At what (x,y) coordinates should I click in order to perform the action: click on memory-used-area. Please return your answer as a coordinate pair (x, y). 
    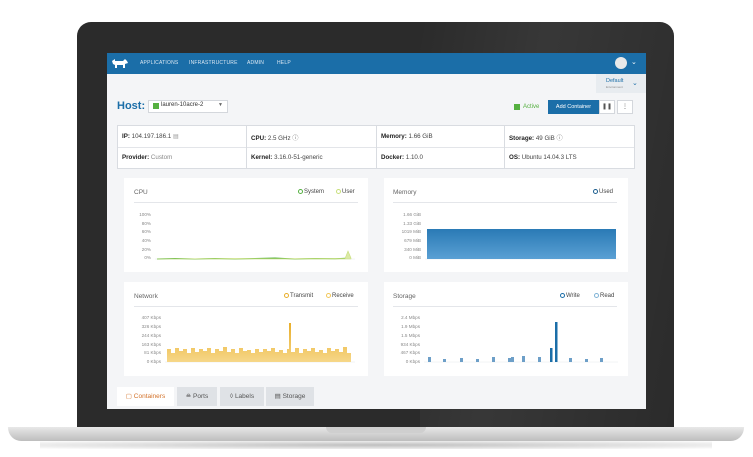
    Looking at the image, I should click on (521, 244).